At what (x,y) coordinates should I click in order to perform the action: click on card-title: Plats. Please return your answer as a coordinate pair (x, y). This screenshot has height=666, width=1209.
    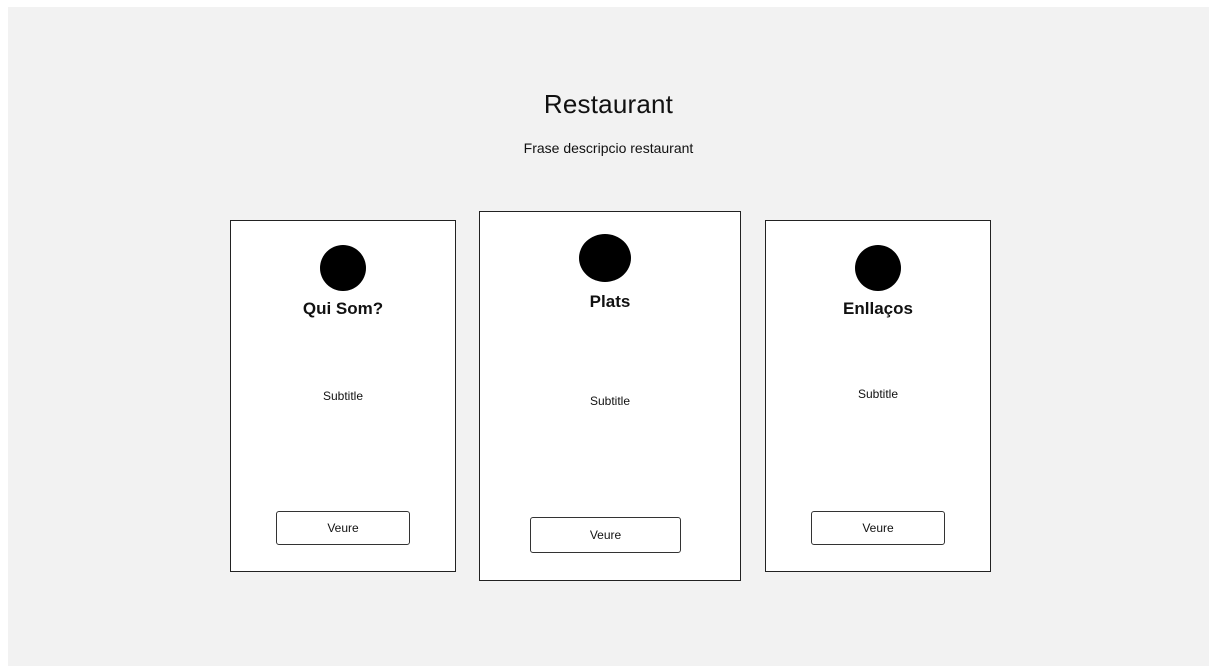
    Looking at the image, I should click on (610, 301).